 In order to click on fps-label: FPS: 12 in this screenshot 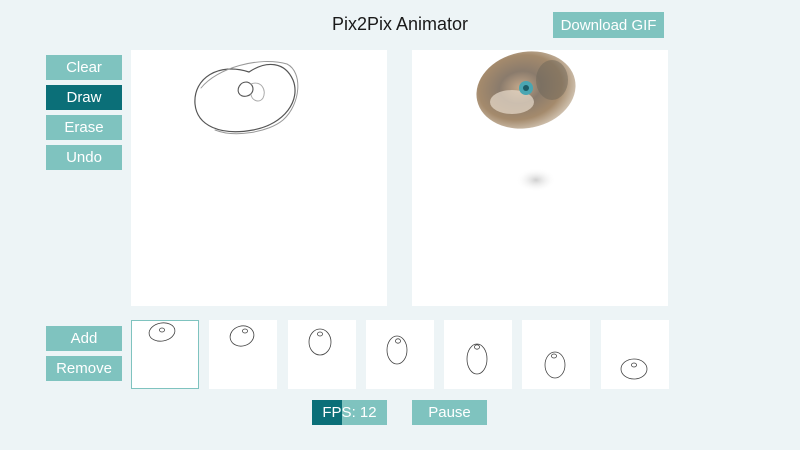, I will do `click(349, 412)`.